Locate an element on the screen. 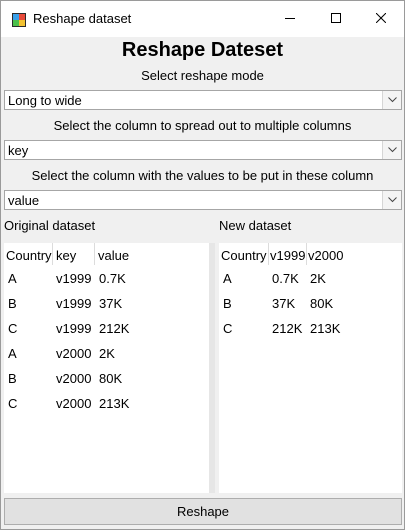  original-header-country: Country is located at coordinates (29, 255).